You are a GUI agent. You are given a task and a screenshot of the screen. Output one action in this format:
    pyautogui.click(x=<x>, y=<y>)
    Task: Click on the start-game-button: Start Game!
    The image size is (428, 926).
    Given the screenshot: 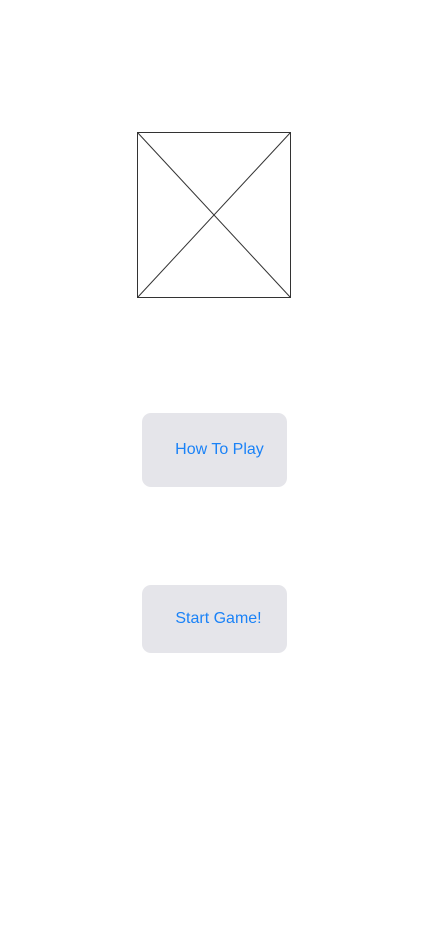 What is the action you would take?
    pyautogui.click(x=214, y=619)
    